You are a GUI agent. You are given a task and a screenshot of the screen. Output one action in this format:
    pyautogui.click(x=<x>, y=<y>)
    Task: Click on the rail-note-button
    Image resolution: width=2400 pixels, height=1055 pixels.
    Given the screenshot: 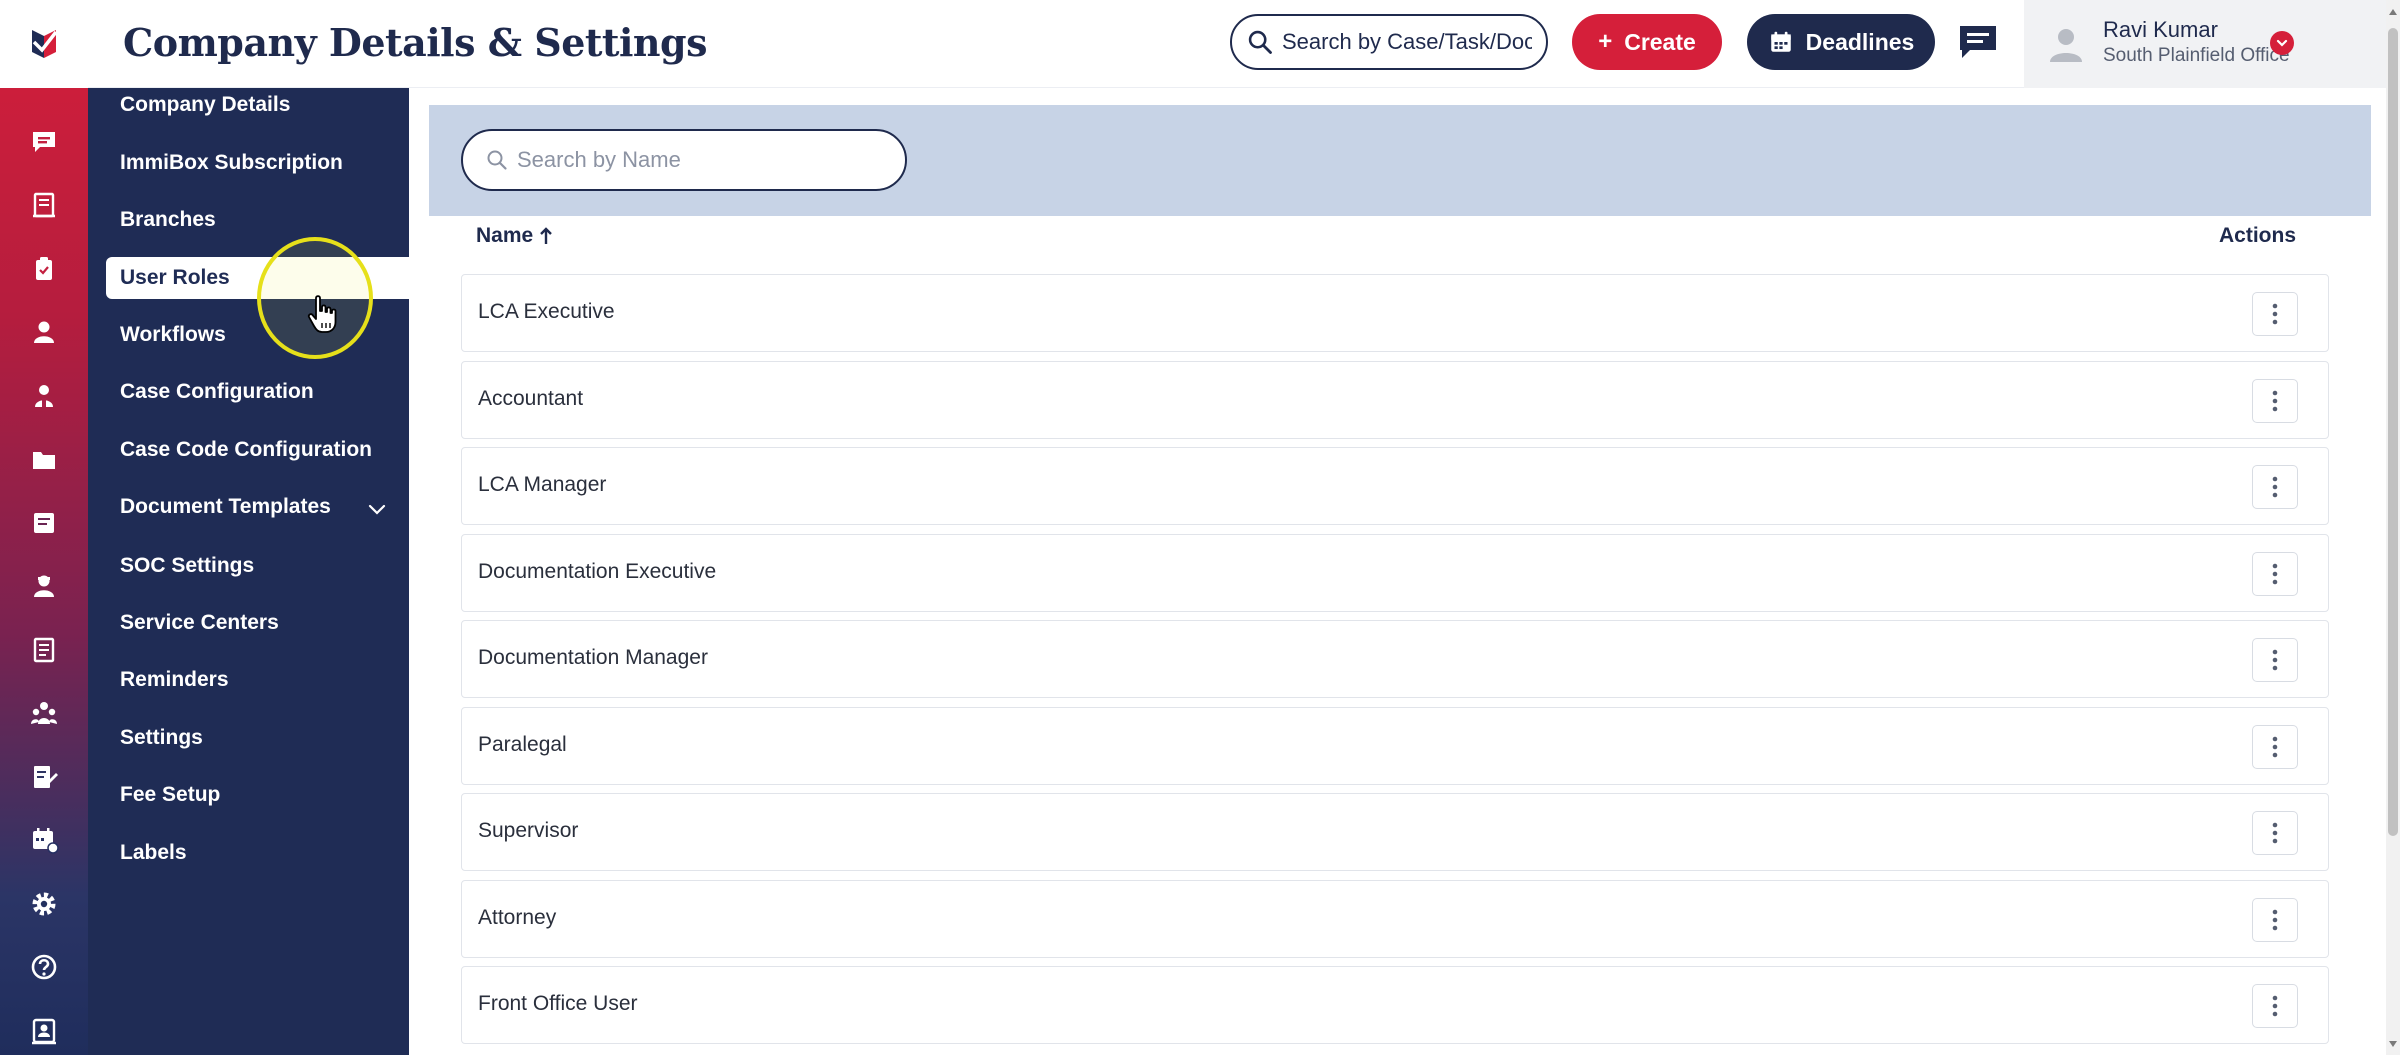 What is the action you would take?
    pyautogui.click(x=44, y=523)
    